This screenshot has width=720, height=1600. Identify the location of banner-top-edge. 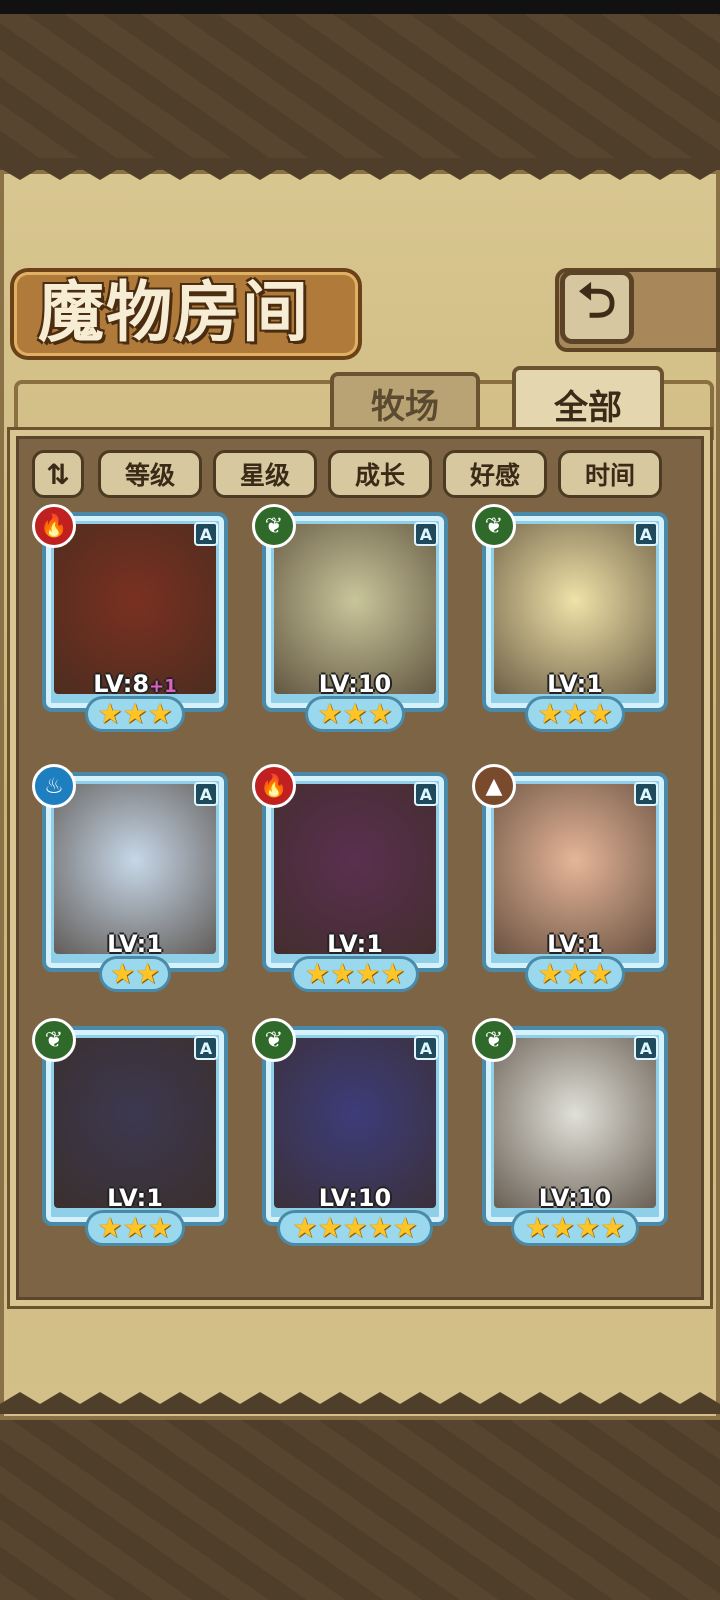
(360, 169).